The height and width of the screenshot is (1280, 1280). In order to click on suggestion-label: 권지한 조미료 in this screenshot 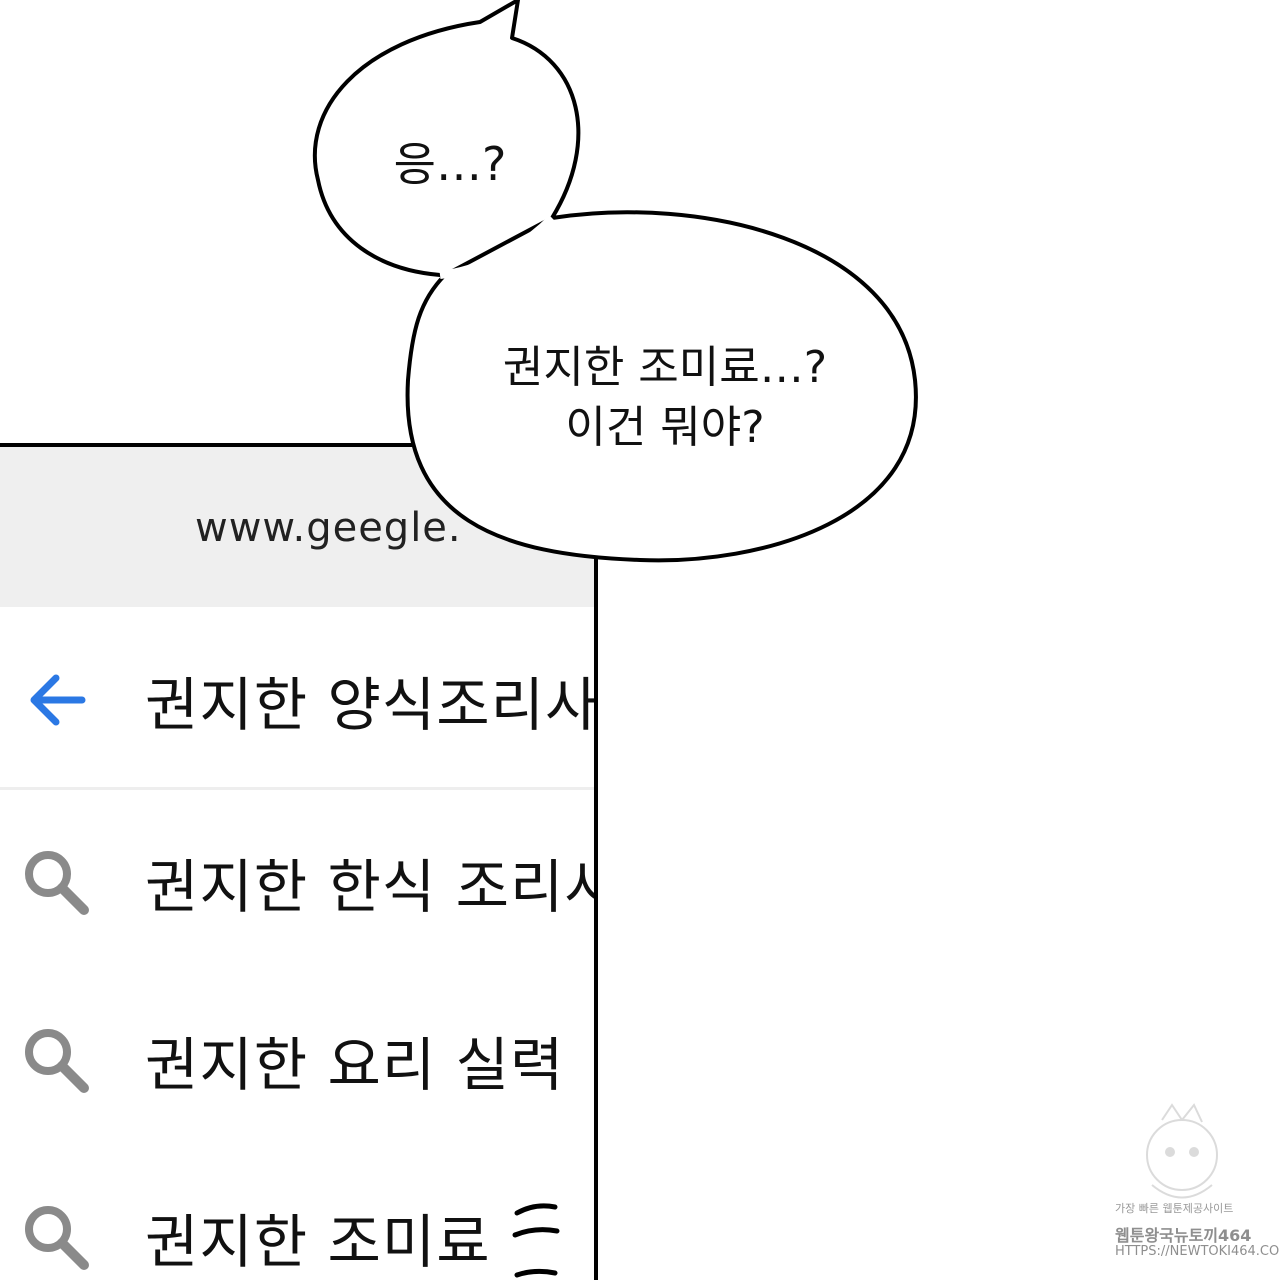, I will do `click(318, 1242)`.